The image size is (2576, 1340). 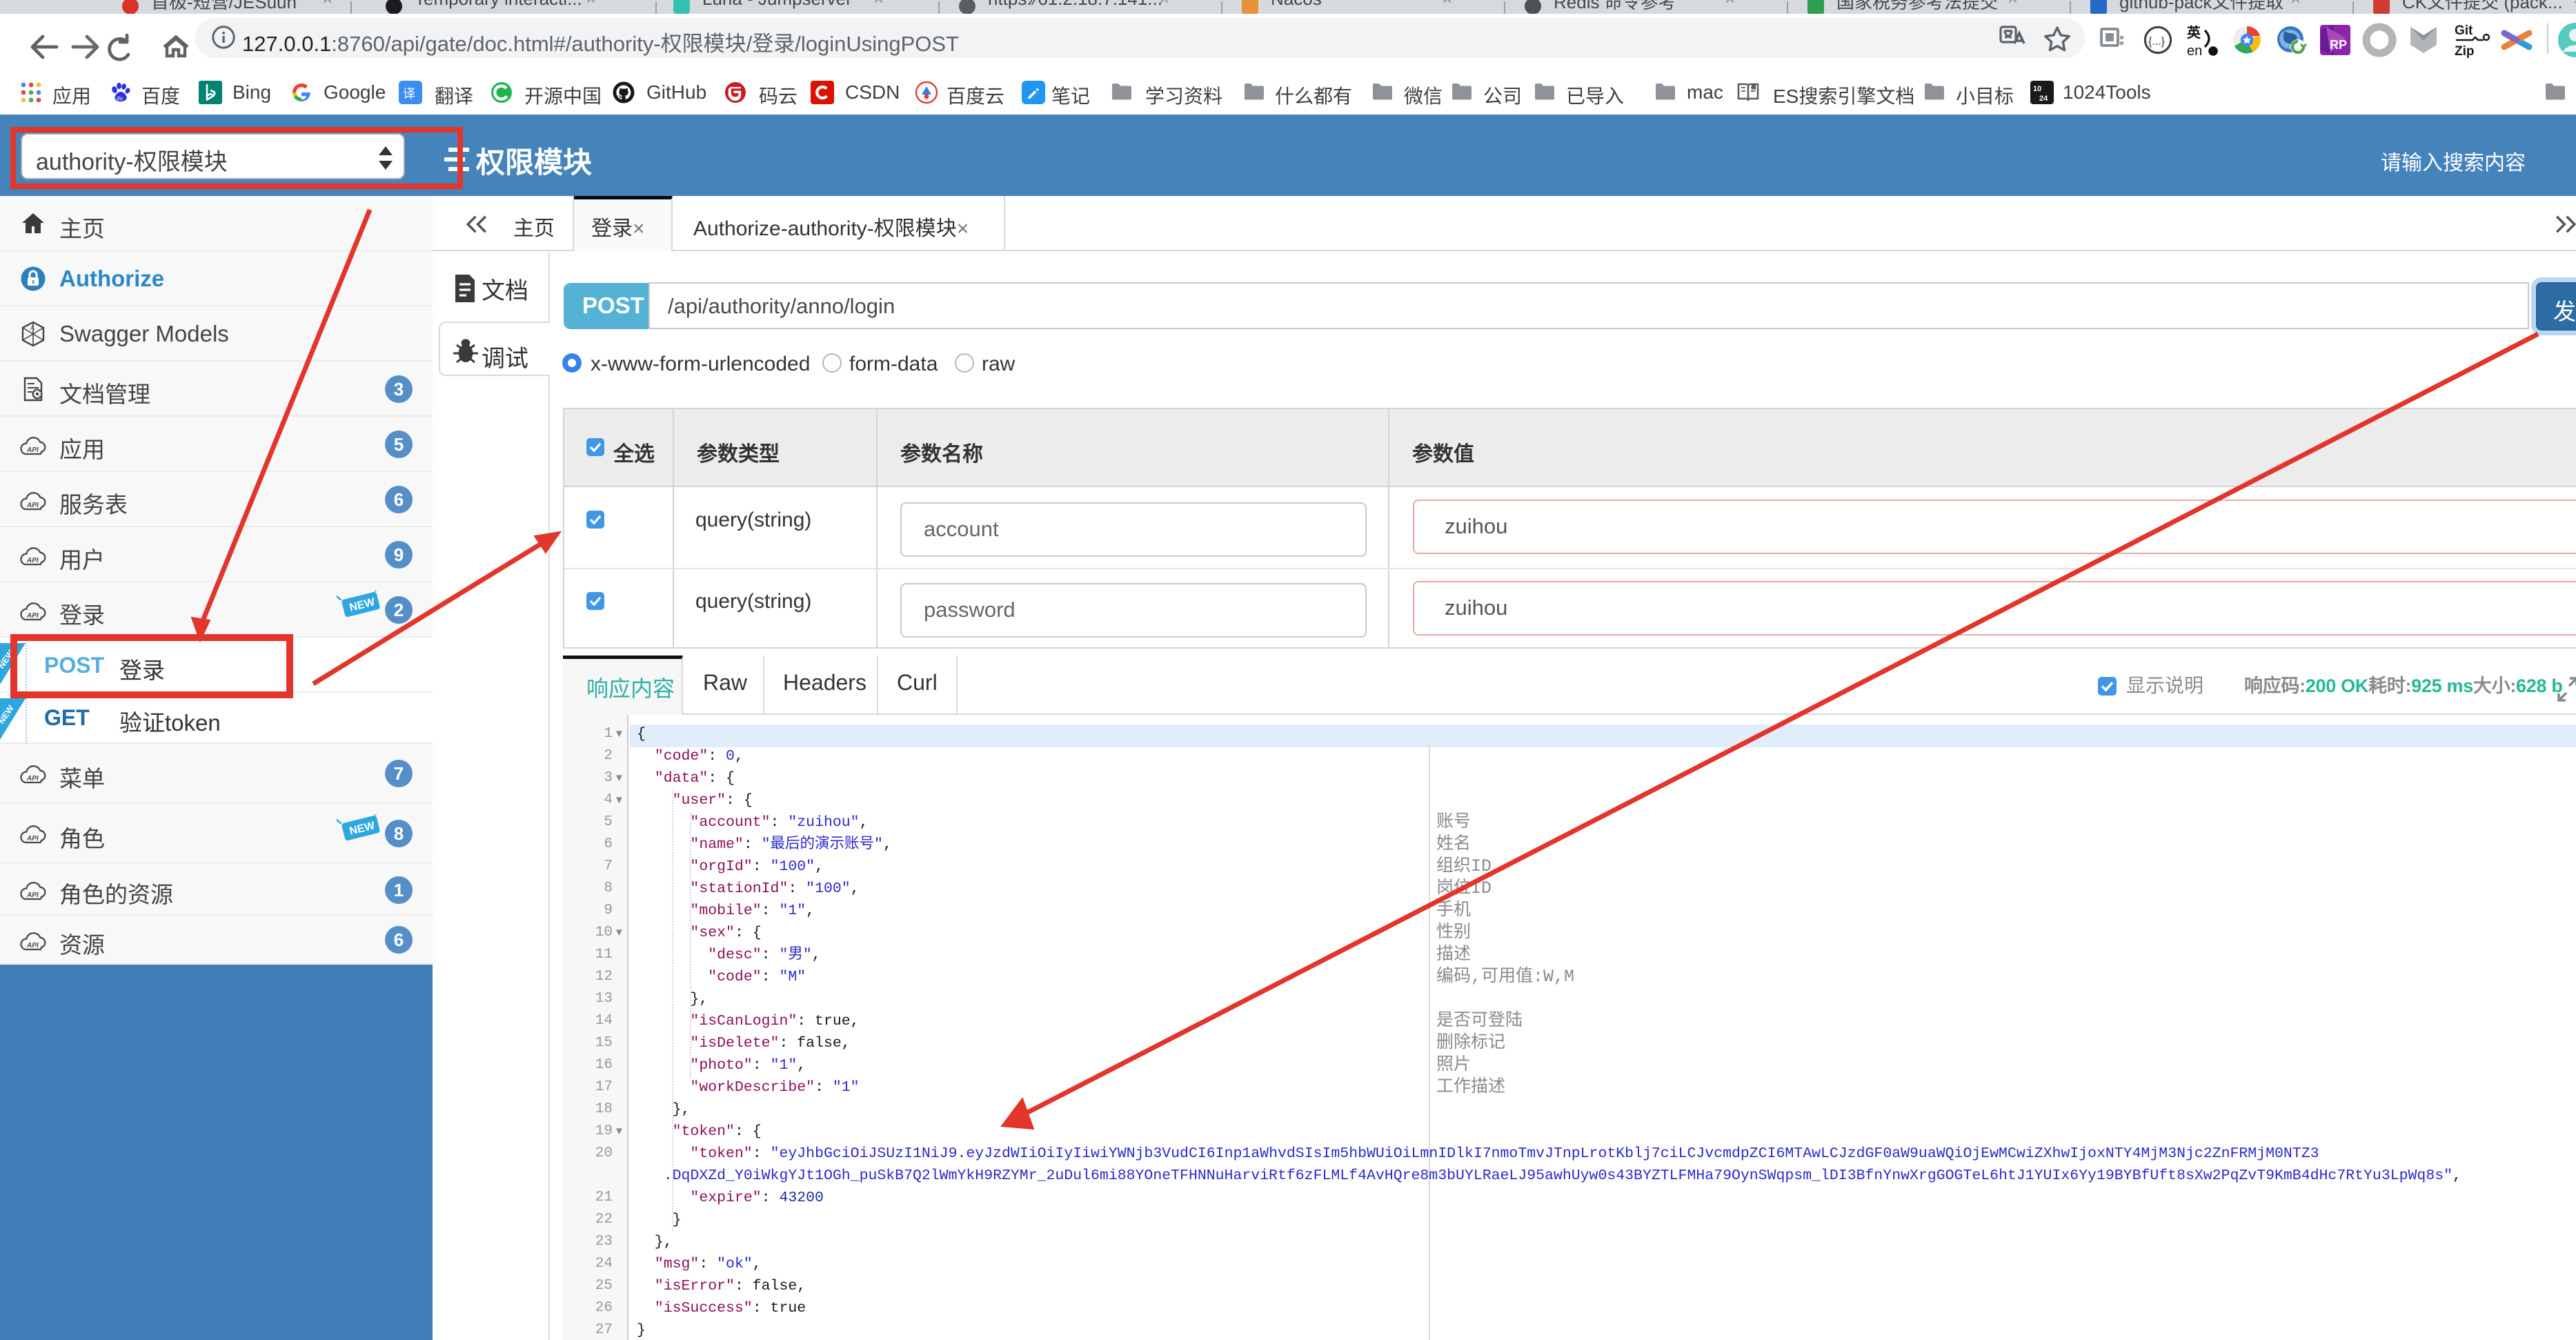 What do you see at coordinates (2465, 52) in the screenshot?
I see `svg-text: Zip` at bounding box center [2465, 52].